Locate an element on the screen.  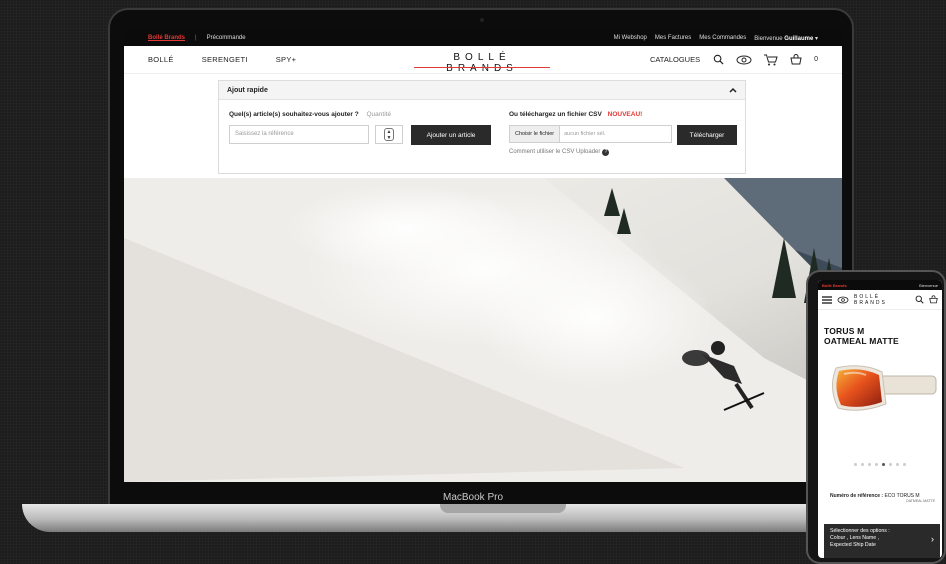
nav-bolle: BOLLÉ is located at coordinates (161, 59).